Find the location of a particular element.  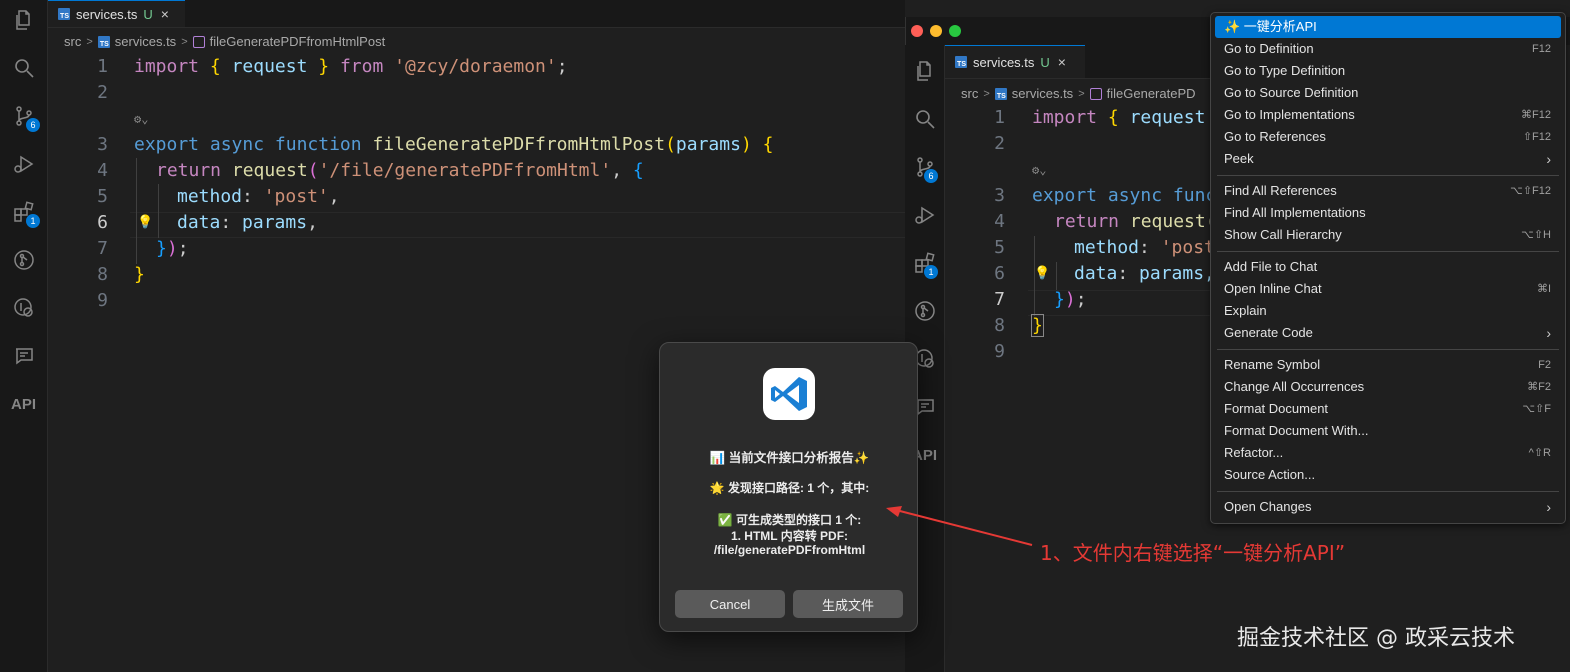

menu-item-add-file-to-chat: Add File to Chat is located at coordinates (1388, 267).